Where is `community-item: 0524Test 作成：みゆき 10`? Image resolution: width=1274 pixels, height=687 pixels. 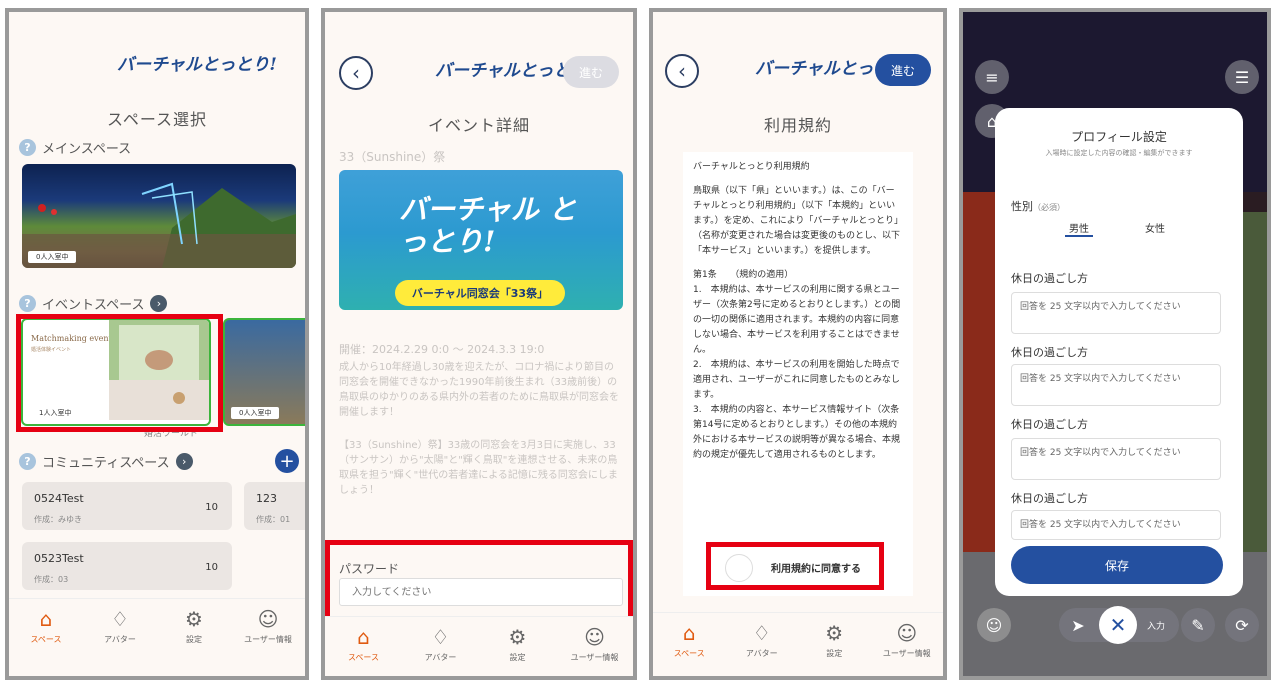 community-item: 0524Test 作成：みゆき 10 is located at coordinates (127, 506).